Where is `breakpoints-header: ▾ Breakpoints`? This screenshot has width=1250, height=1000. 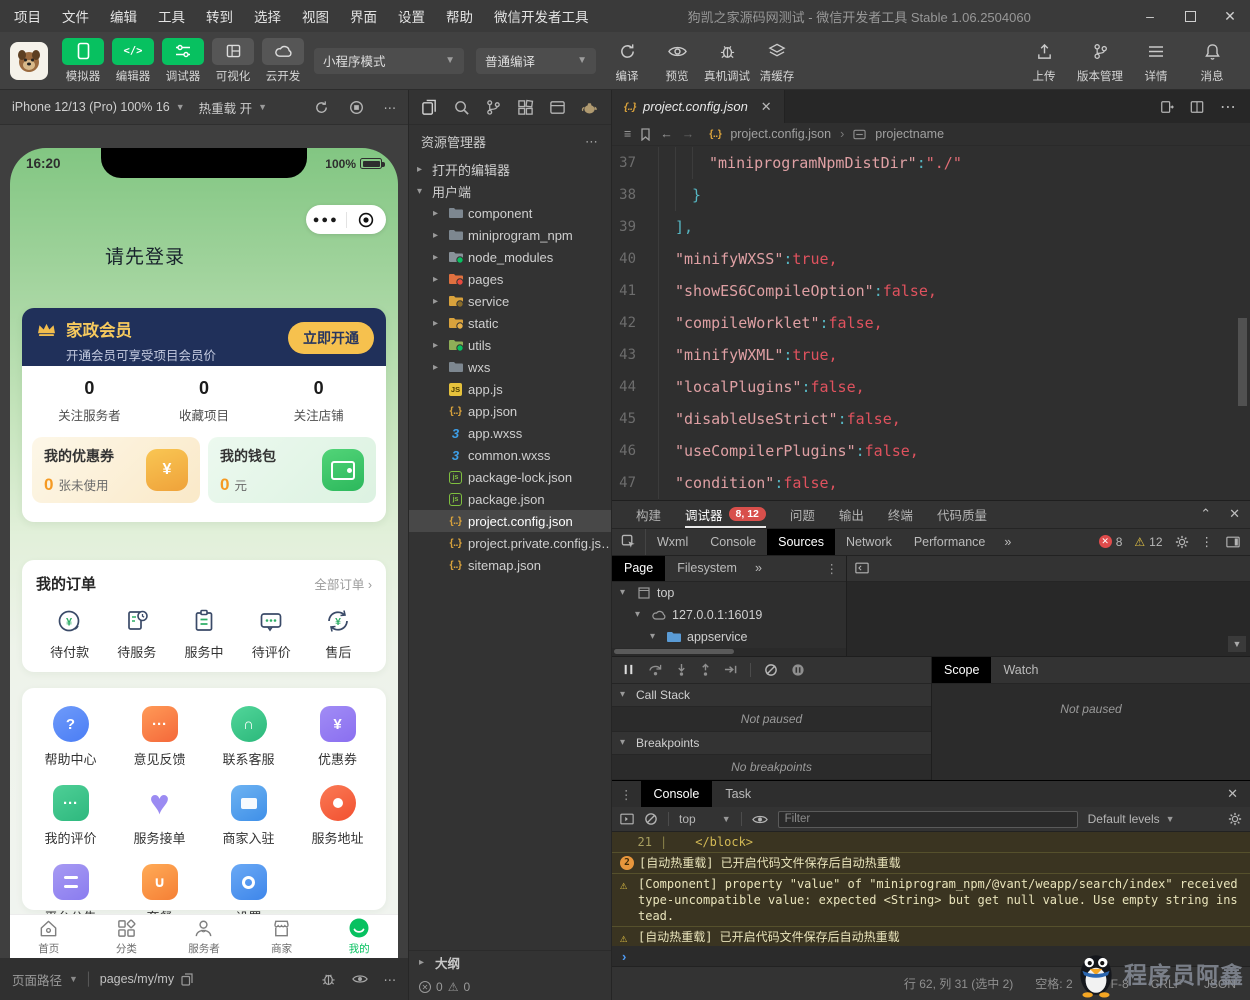
breakpoints-header: ▾ Breakpoints is located at coordinates (771, 743).